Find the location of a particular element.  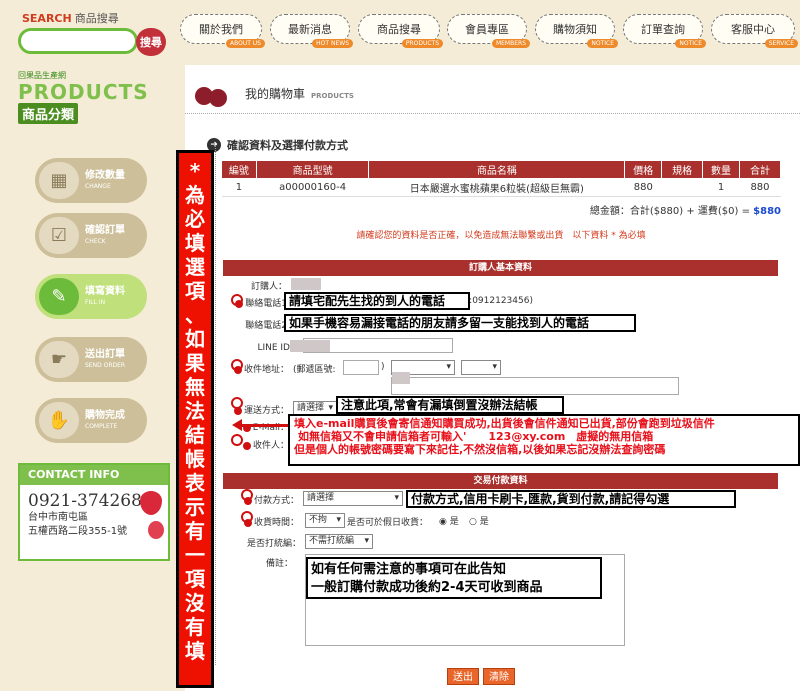

delivery-label: 運送方式： is located at coordinates (252, 409).